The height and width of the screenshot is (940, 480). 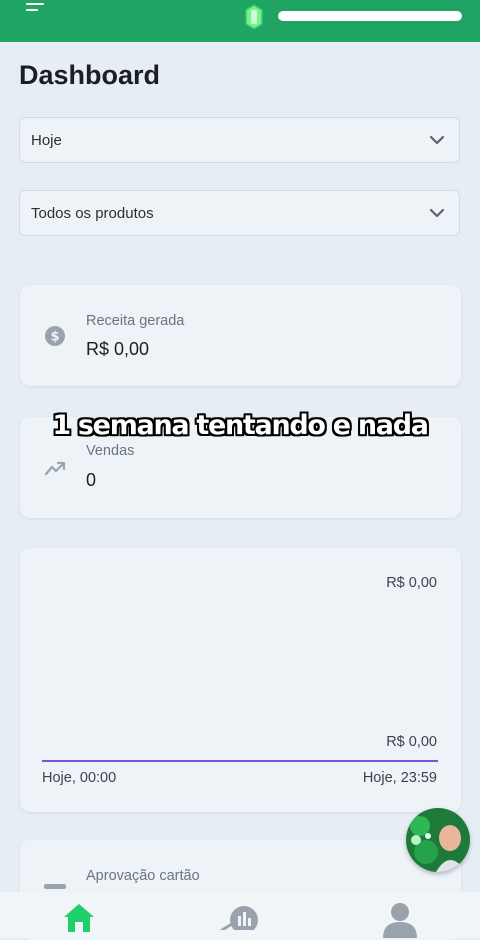 I want to click on product-select: Todos os produtos, so click(x=239, y=213).